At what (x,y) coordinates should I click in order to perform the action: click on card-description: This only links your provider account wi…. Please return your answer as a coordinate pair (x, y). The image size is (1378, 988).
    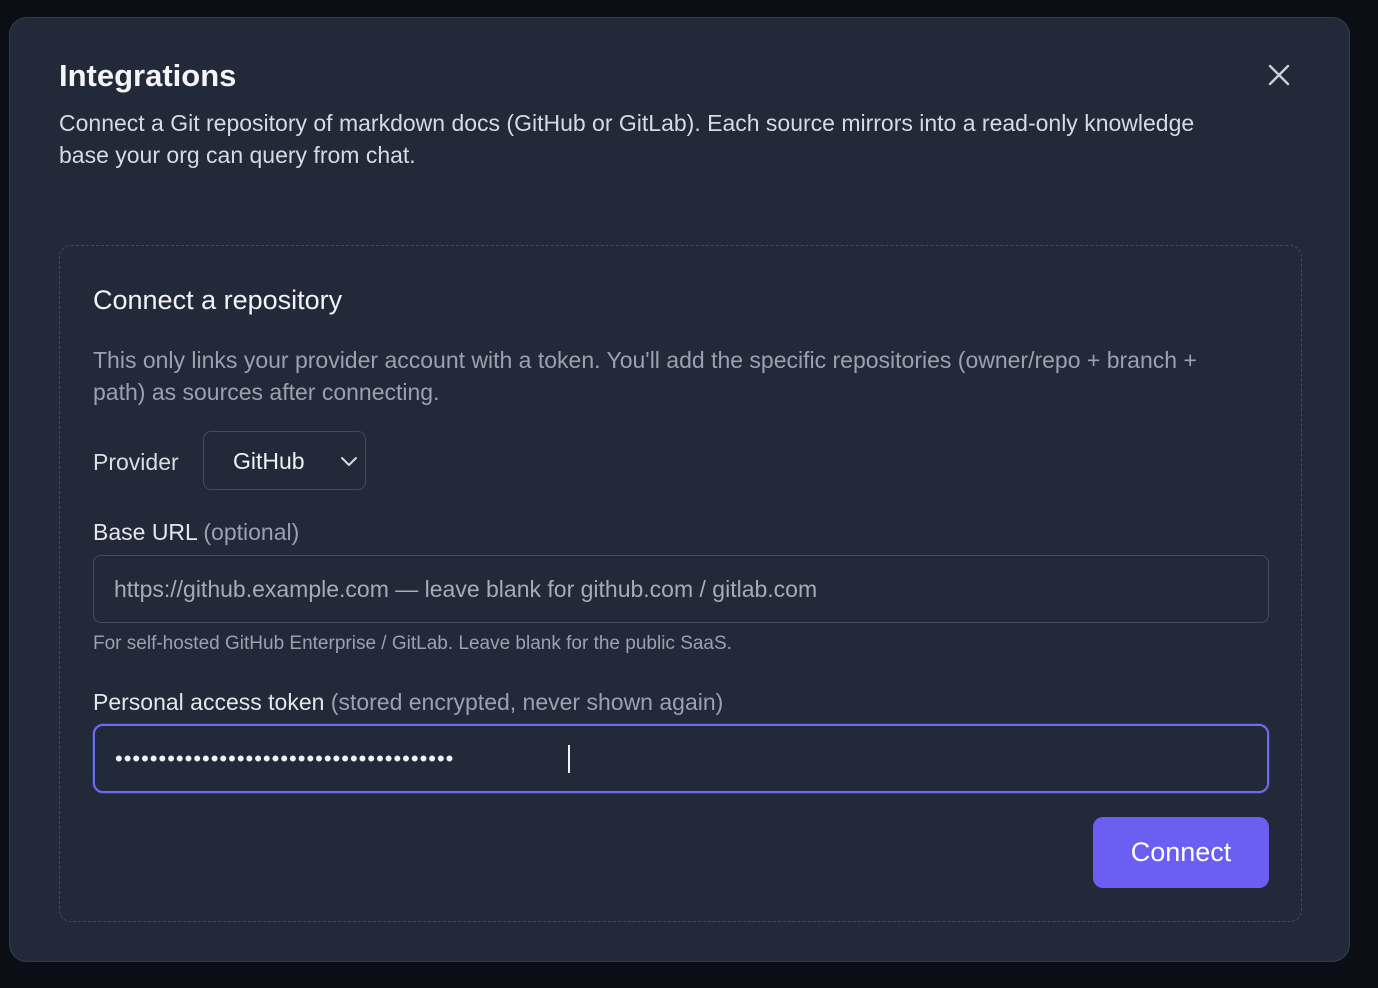
    Looking at the image, I should click on (645, 376).